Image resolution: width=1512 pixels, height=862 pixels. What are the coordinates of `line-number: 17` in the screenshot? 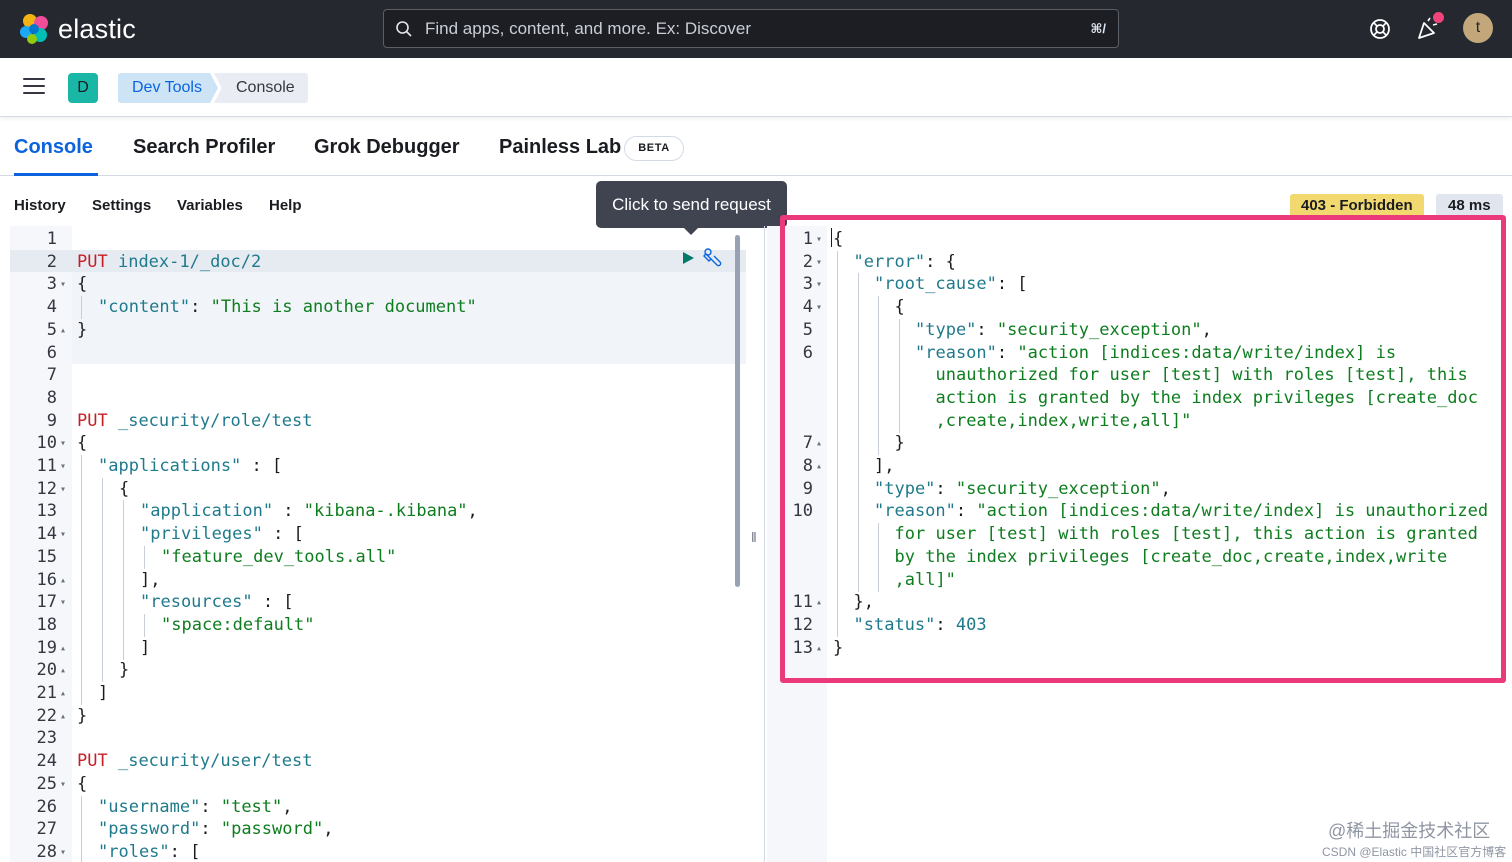 It's located at (46, 602).